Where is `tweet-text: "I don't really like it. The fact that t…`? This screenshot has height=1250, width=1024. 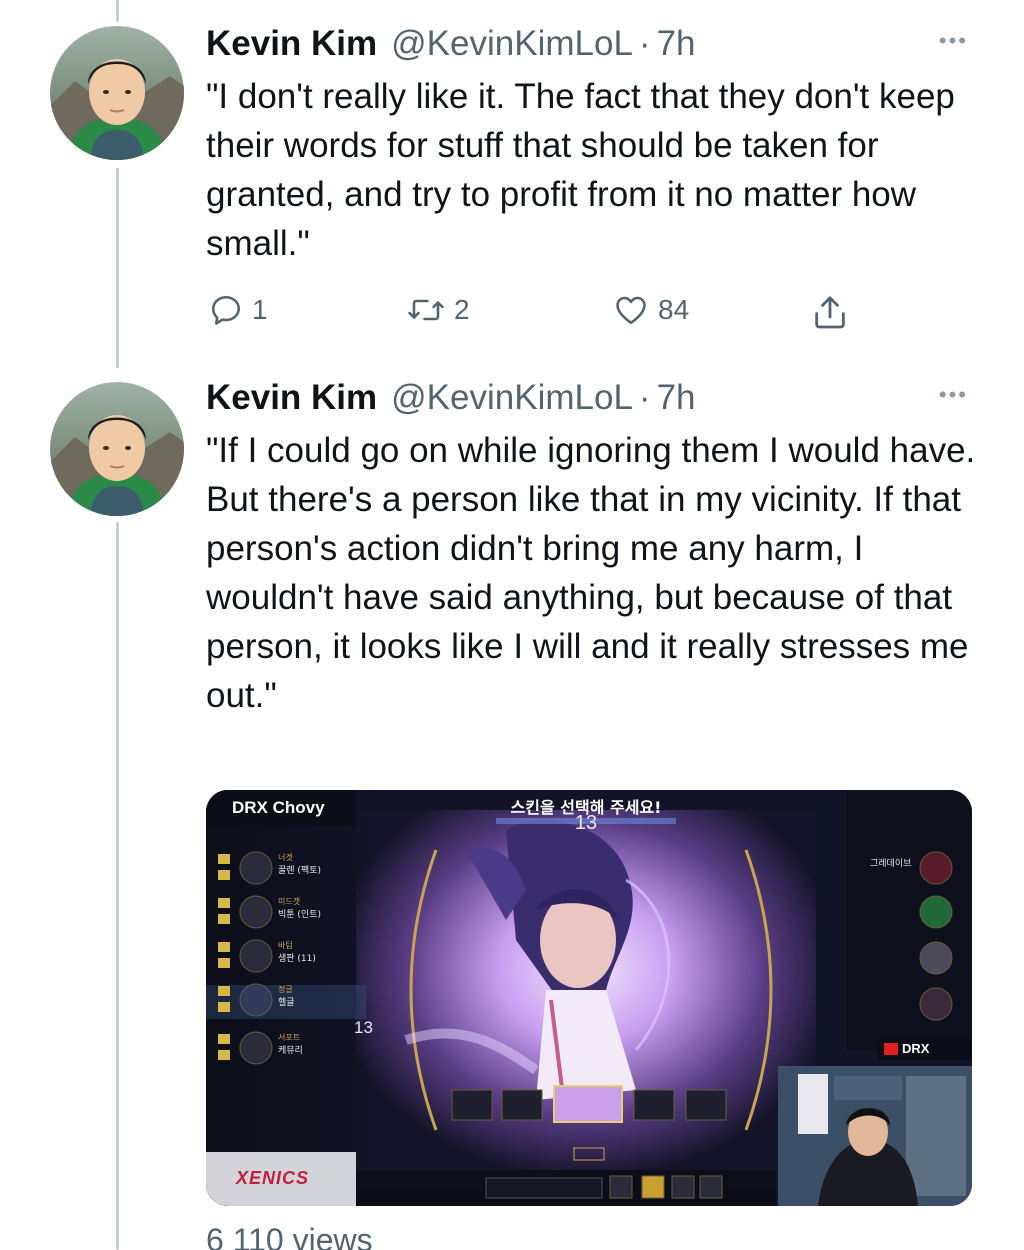 tweet-text: "I don't really like it. The fact that t… is located at coordinates (580, 170).